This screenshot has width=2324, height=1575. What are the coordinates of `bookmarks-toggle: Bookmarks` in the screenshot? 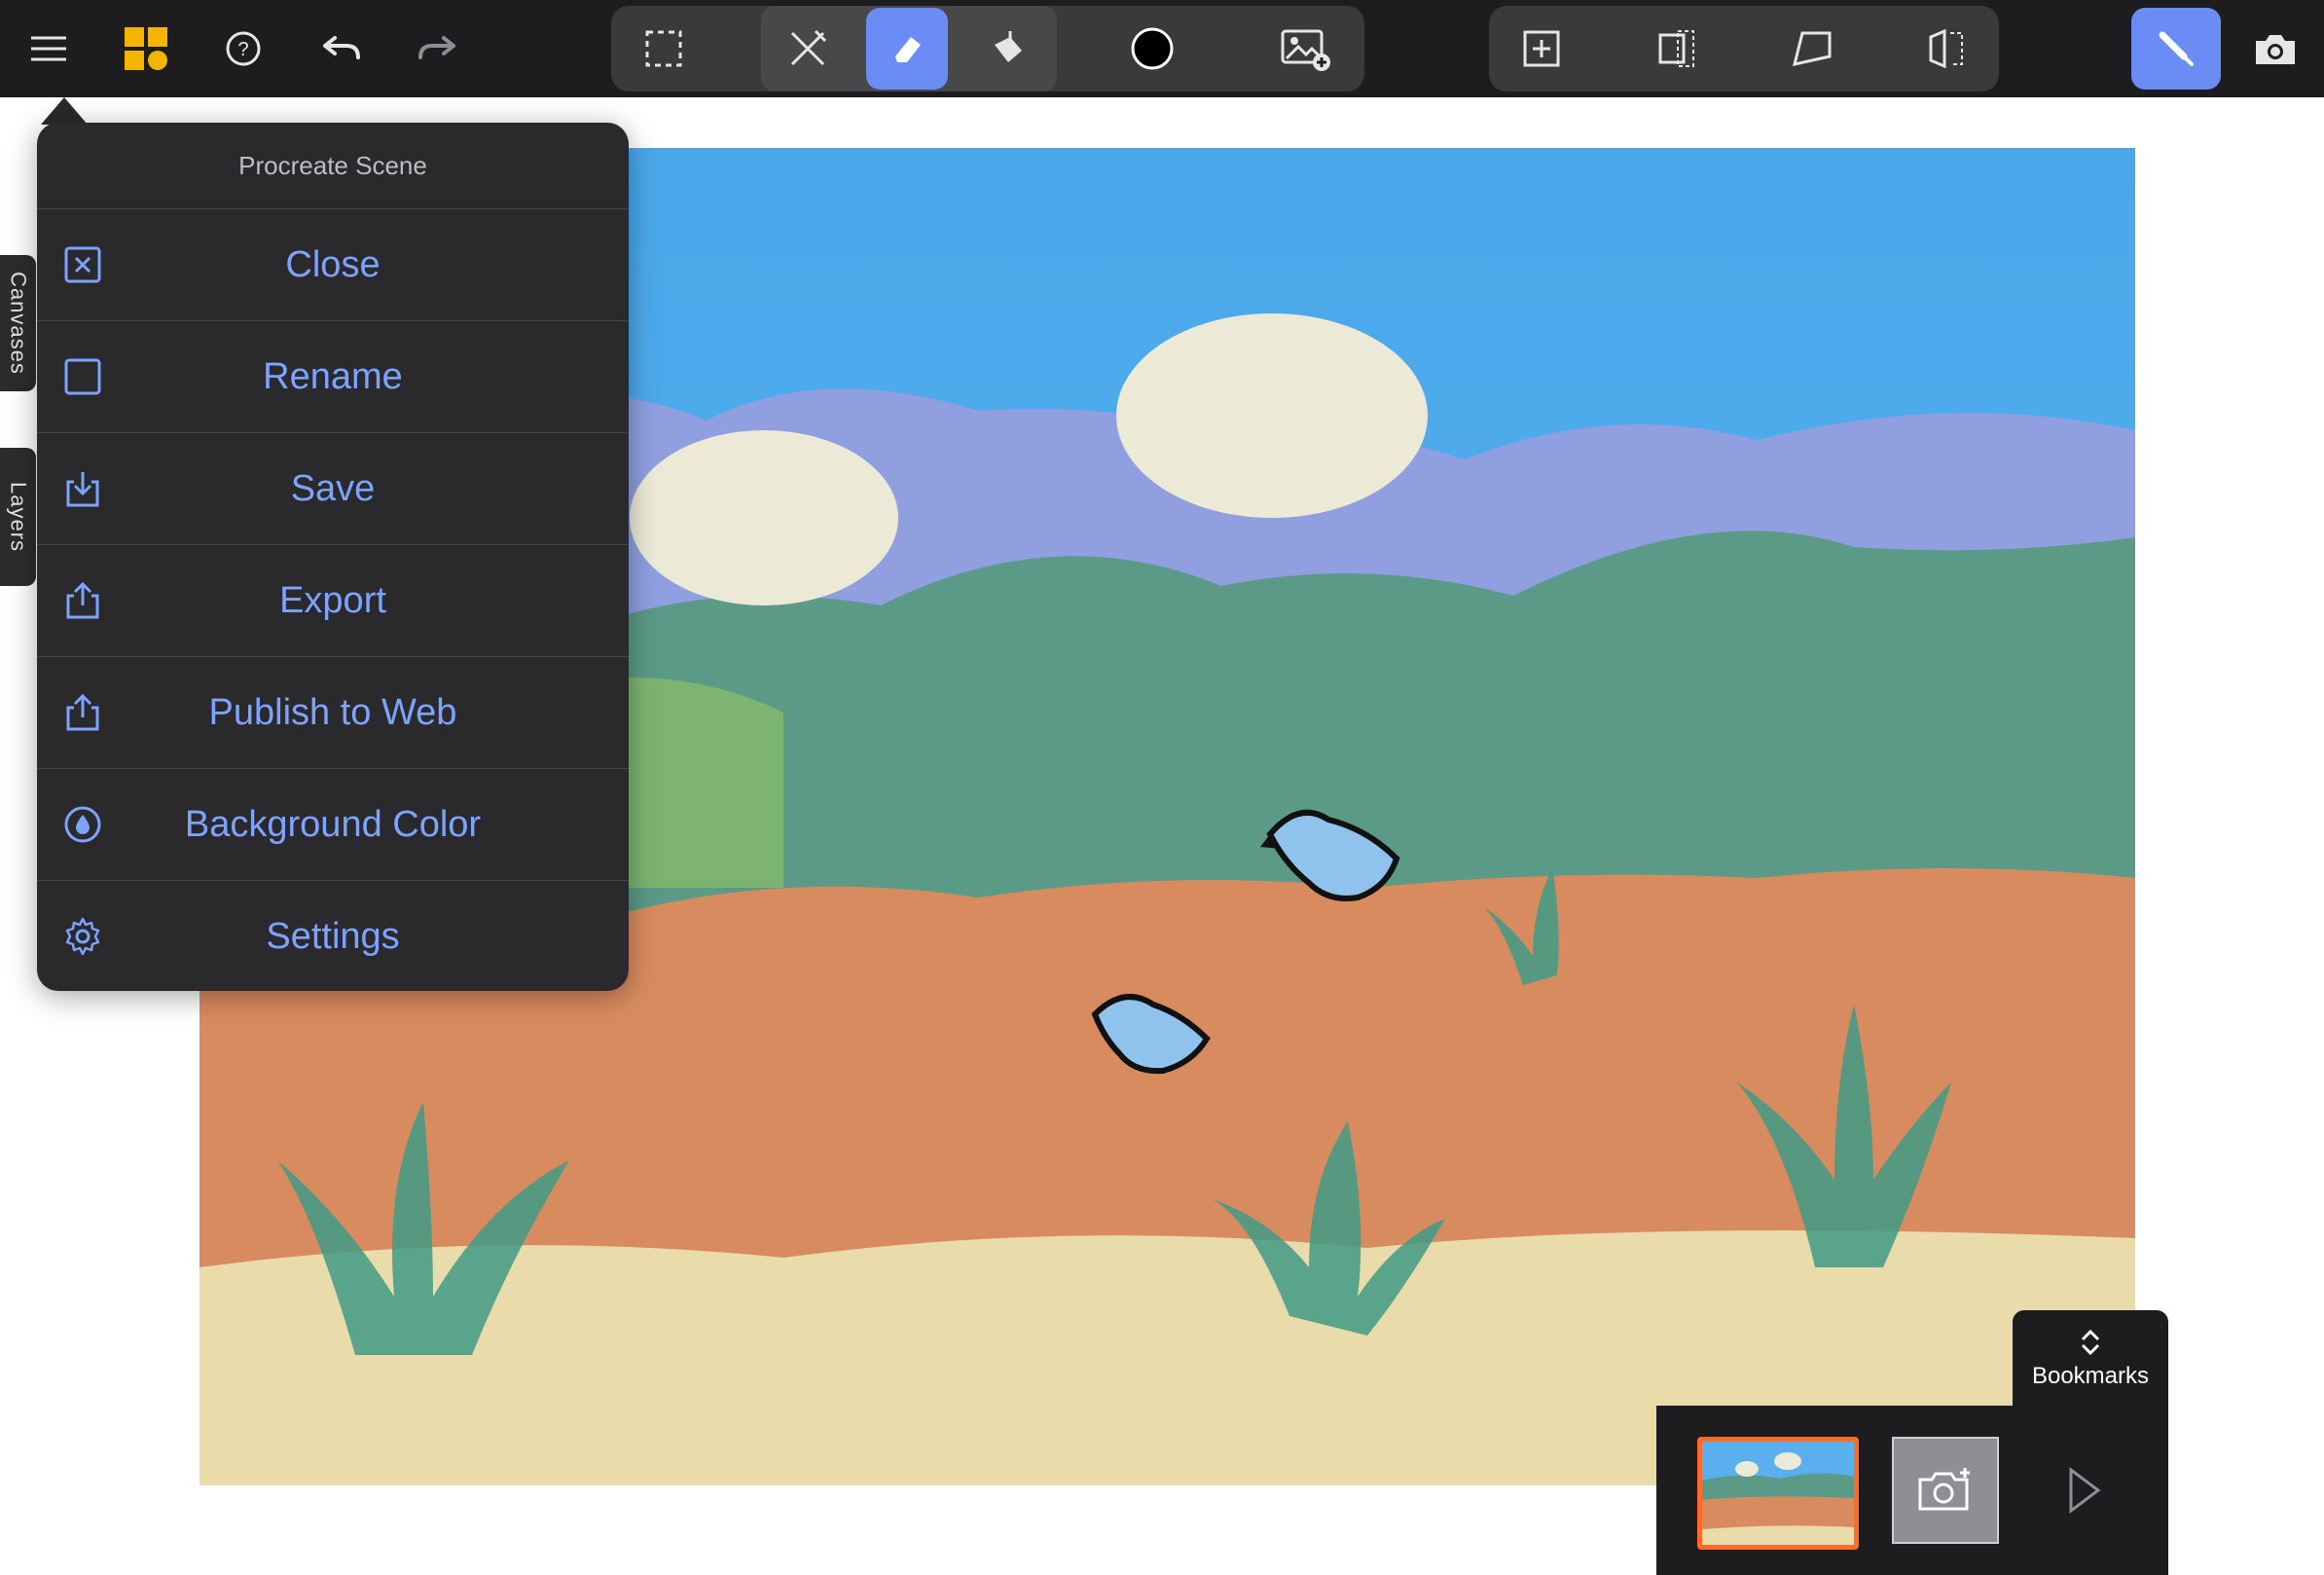 It's located at (2090, 1359).